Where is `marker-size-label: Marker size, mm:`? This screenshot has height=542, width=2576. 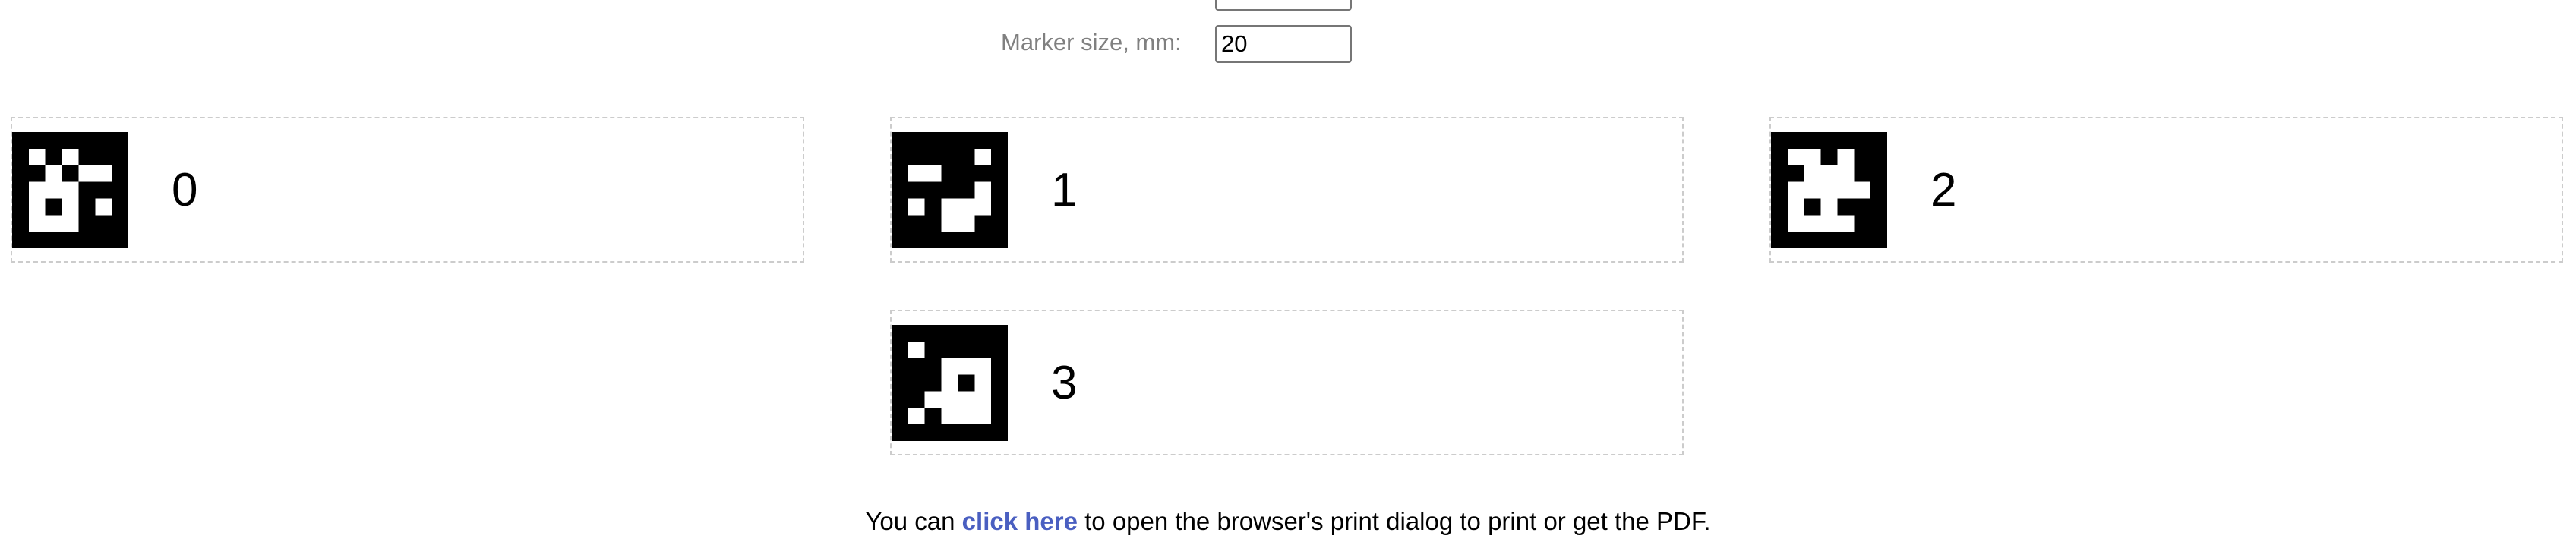
marker-size-label: Marker size, mm: is located at coordinates (1091, 42).